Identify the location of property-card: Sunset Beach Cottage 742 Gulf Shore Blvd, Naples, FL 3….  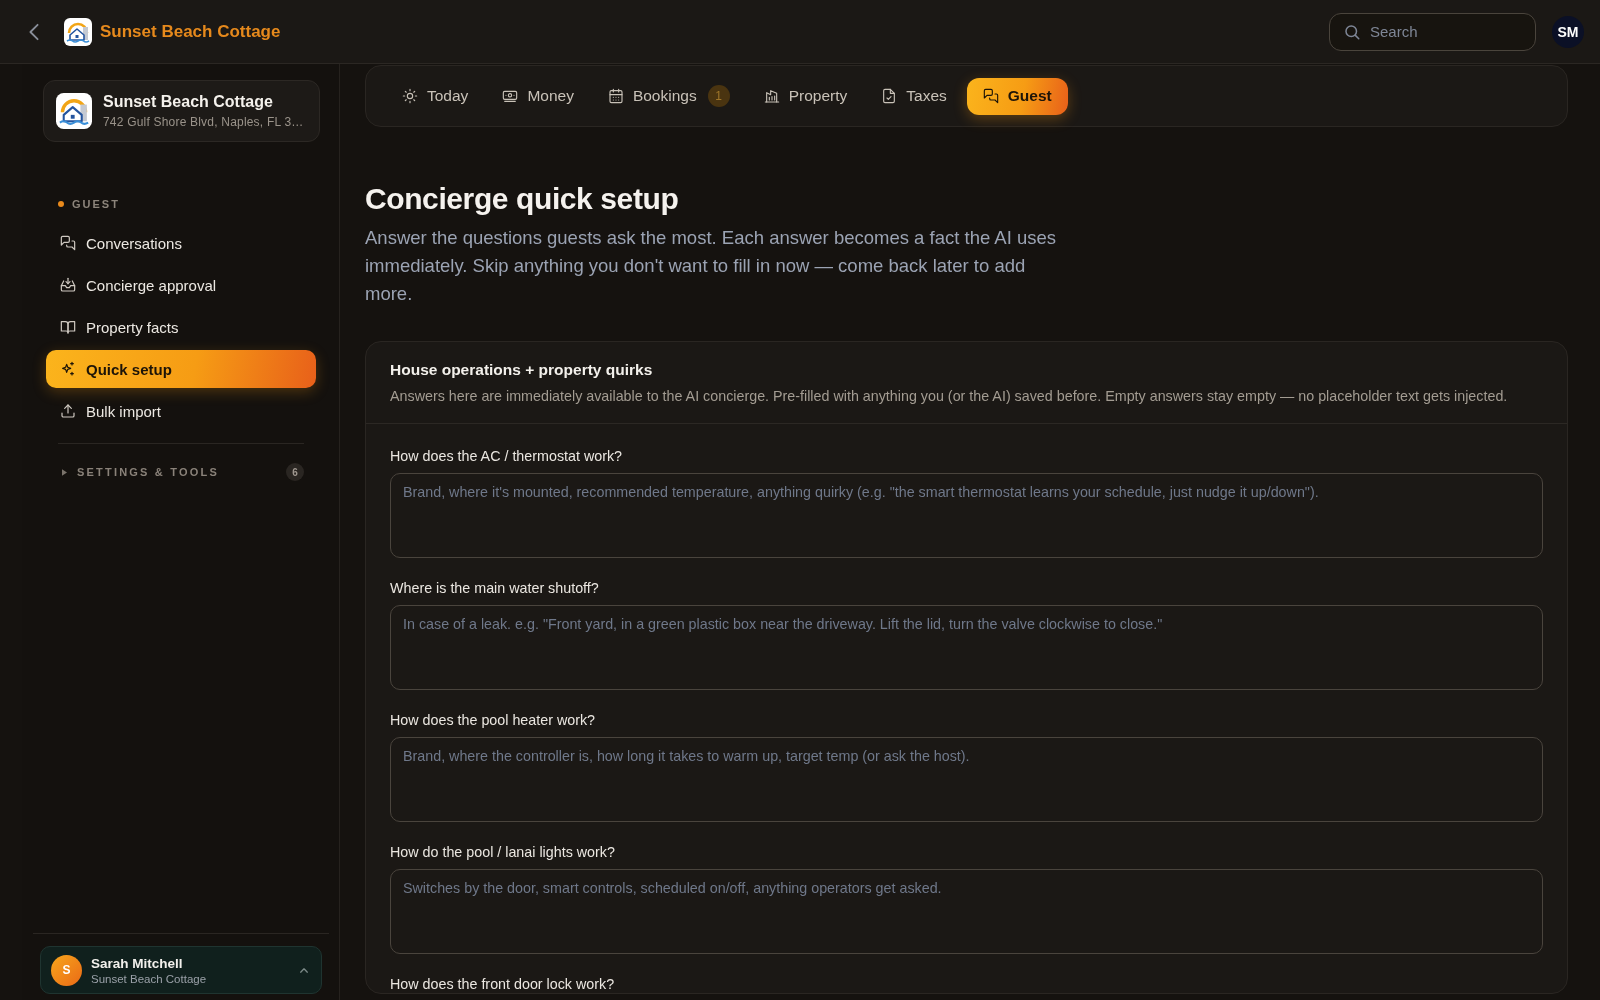
(181, 111).